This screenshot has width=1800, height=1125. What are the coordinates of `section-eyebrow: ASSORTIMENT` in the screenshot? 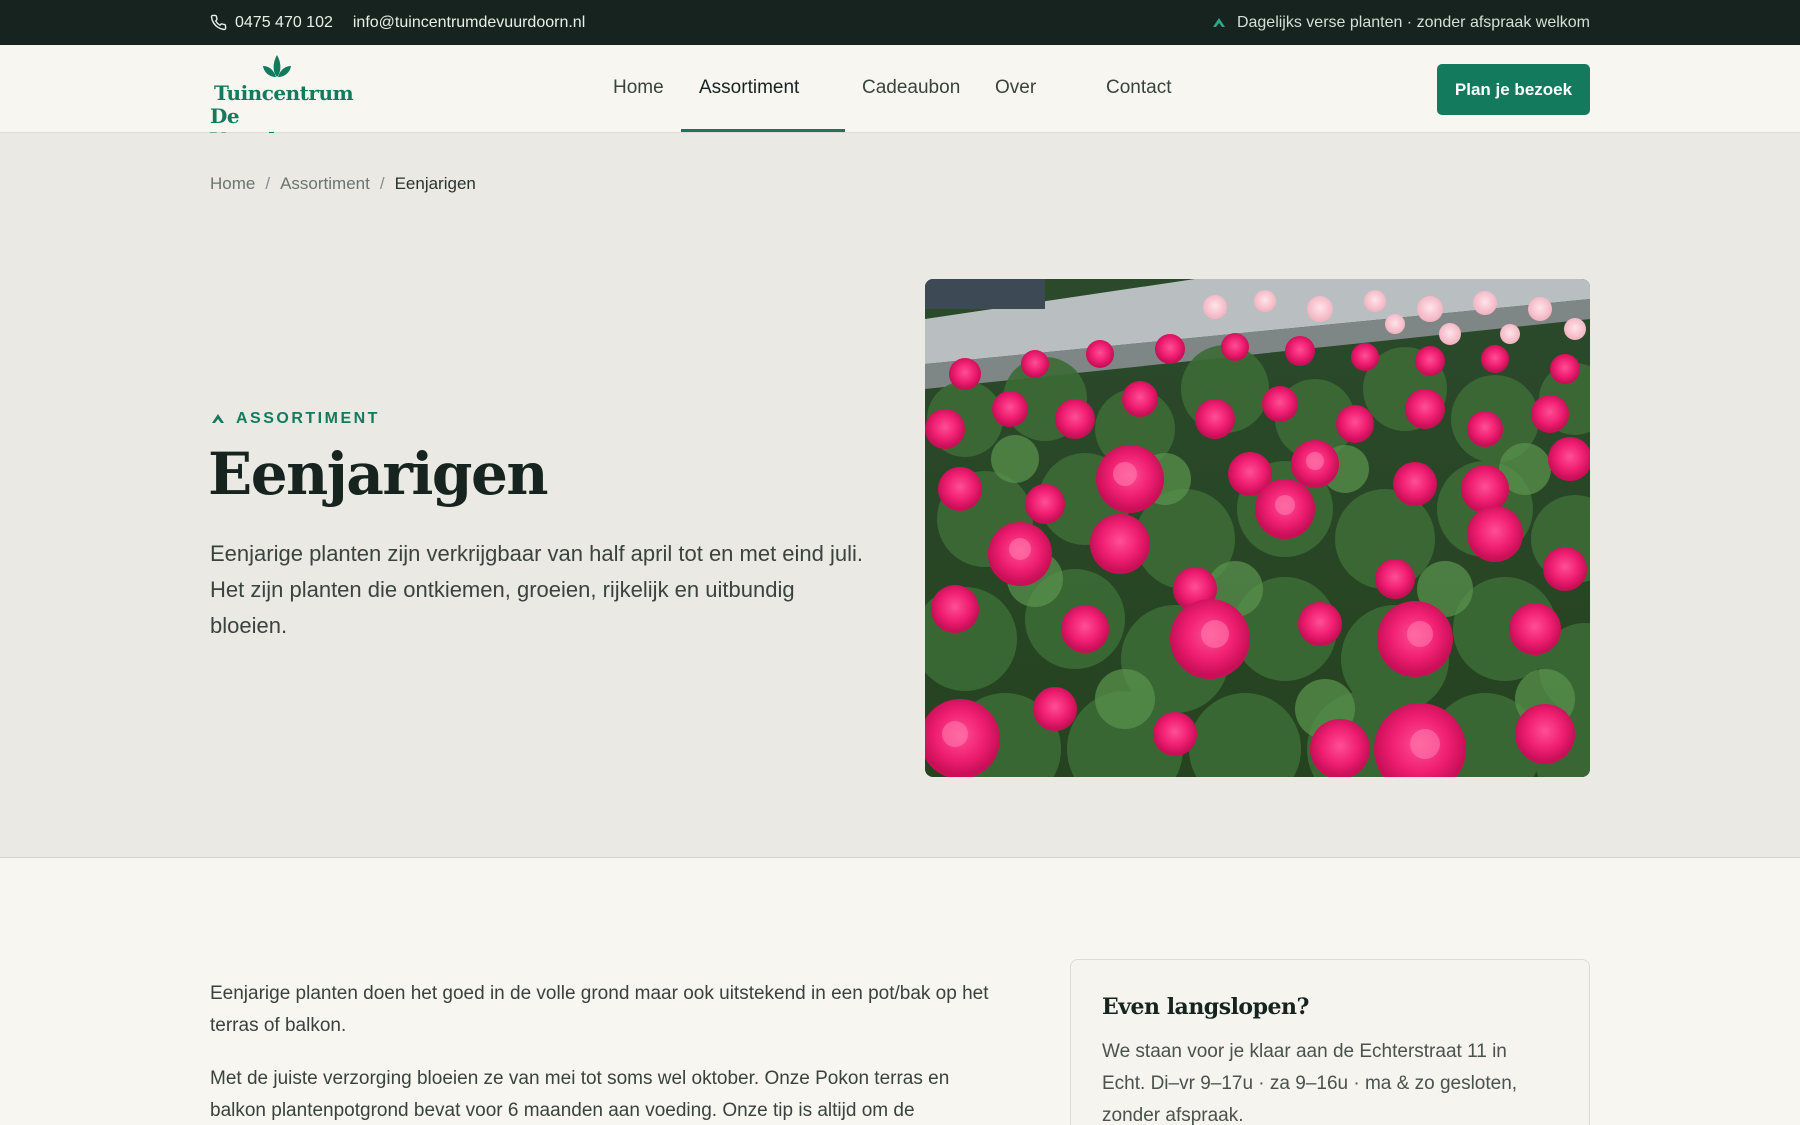 It's located at (295, 419).